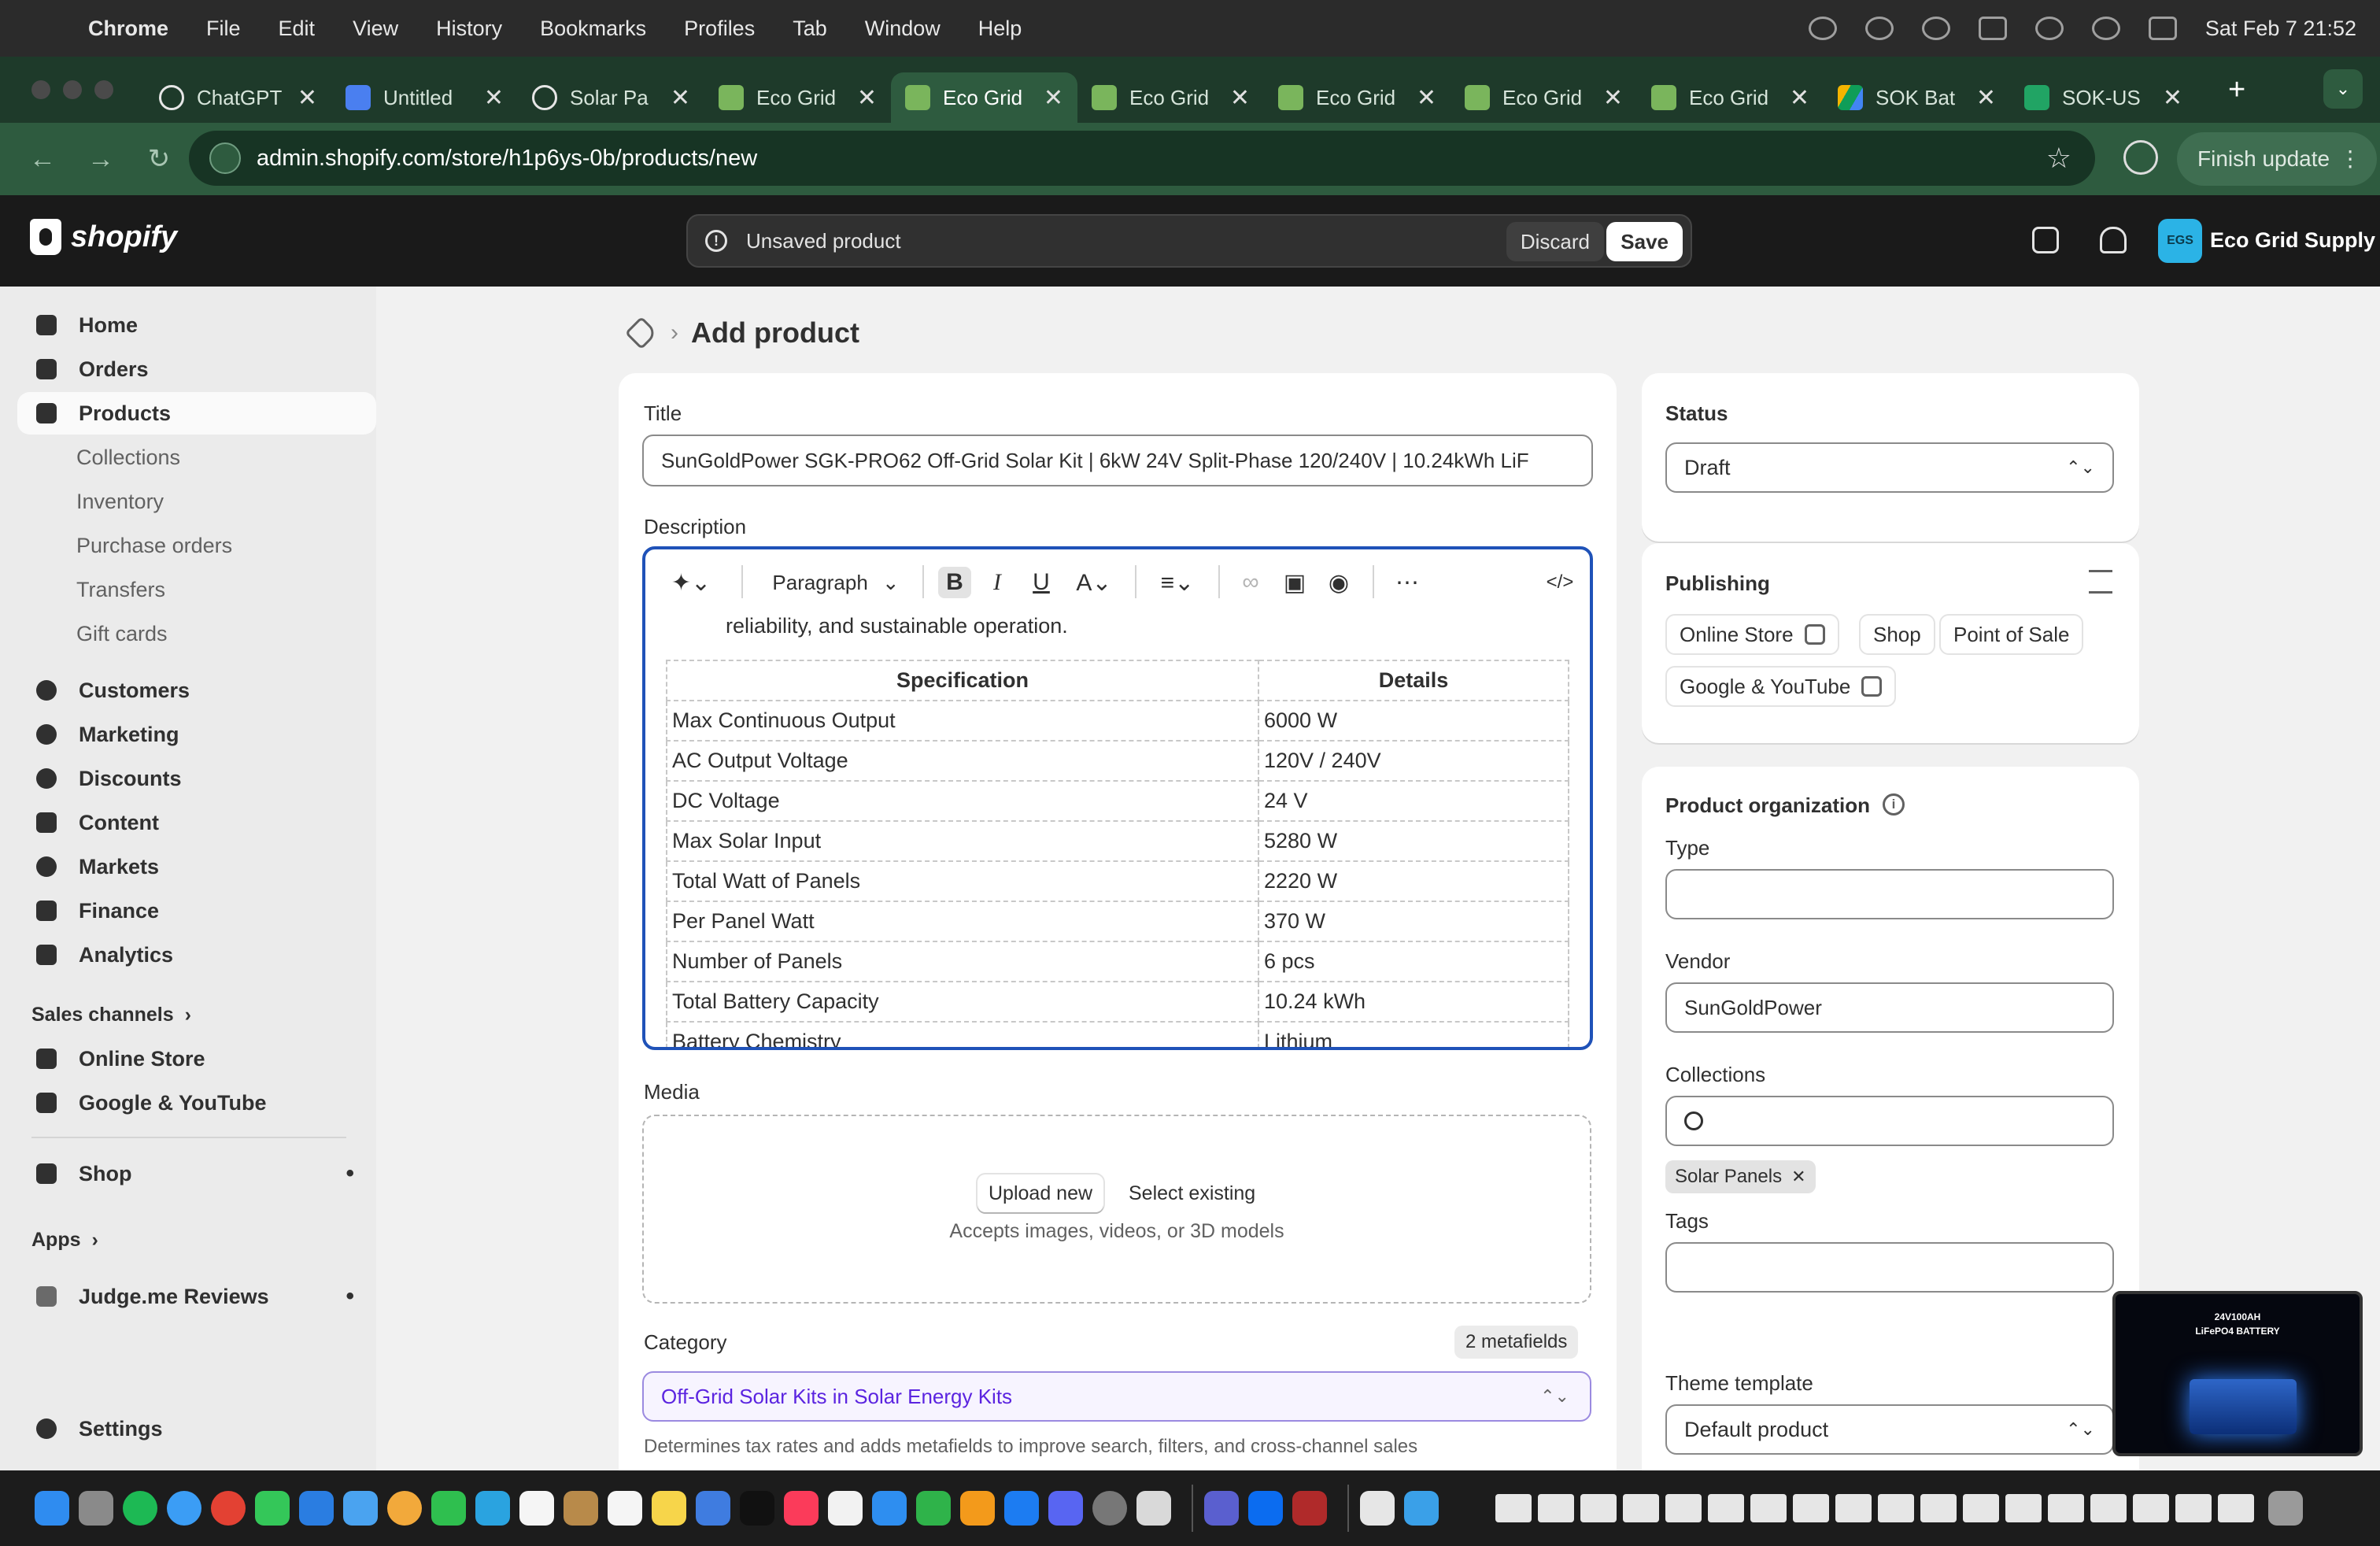 The height and width of the screenshot is (1546, 2380). Describe the element at coordinates (2180, 241) in the screenshot. I see `store-avatar: EGS` at that location.